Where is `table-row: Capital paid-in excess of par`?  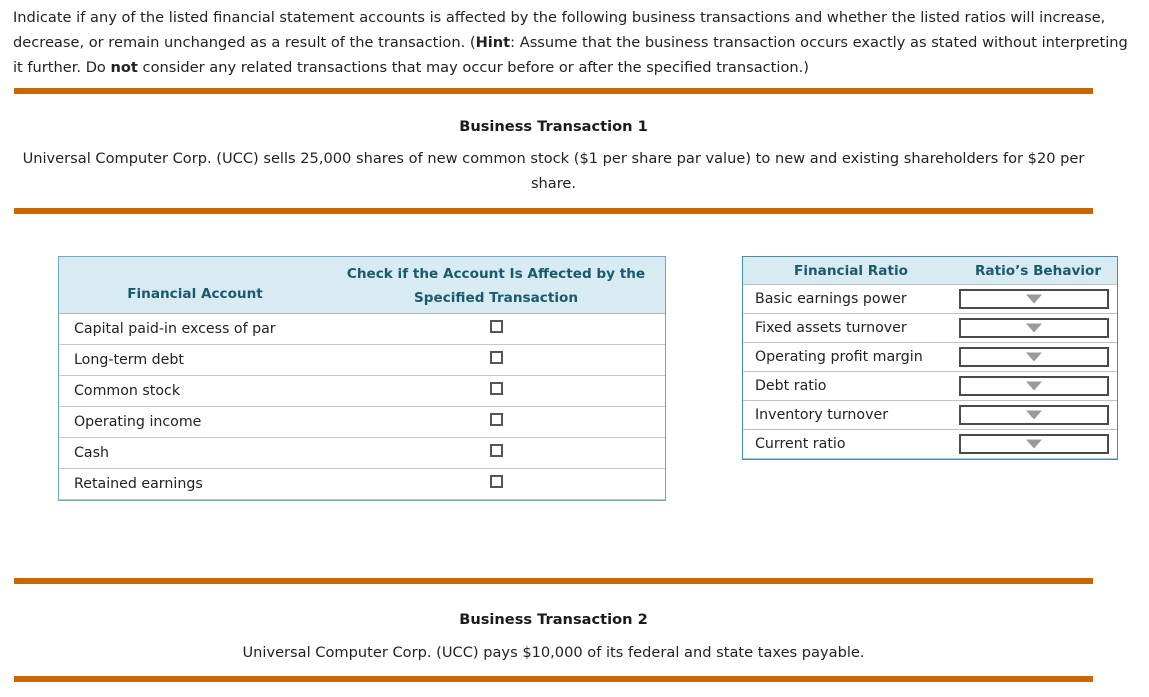 table-row: Capital paid-in excess of par is located at coordinates (362, 328).